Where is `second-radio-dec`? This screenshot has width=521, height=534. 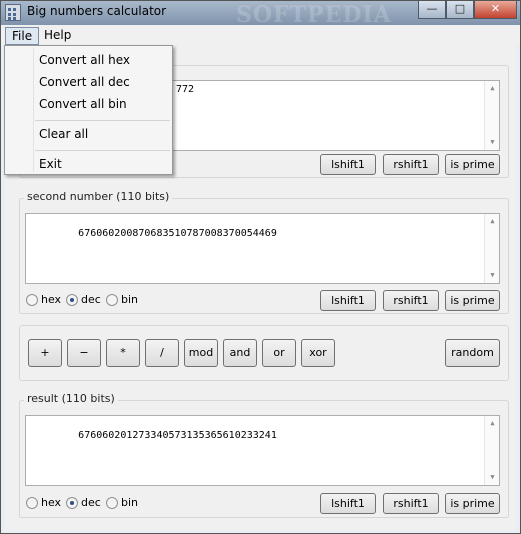
second-radio-dec is located at coordinates (72, 300).